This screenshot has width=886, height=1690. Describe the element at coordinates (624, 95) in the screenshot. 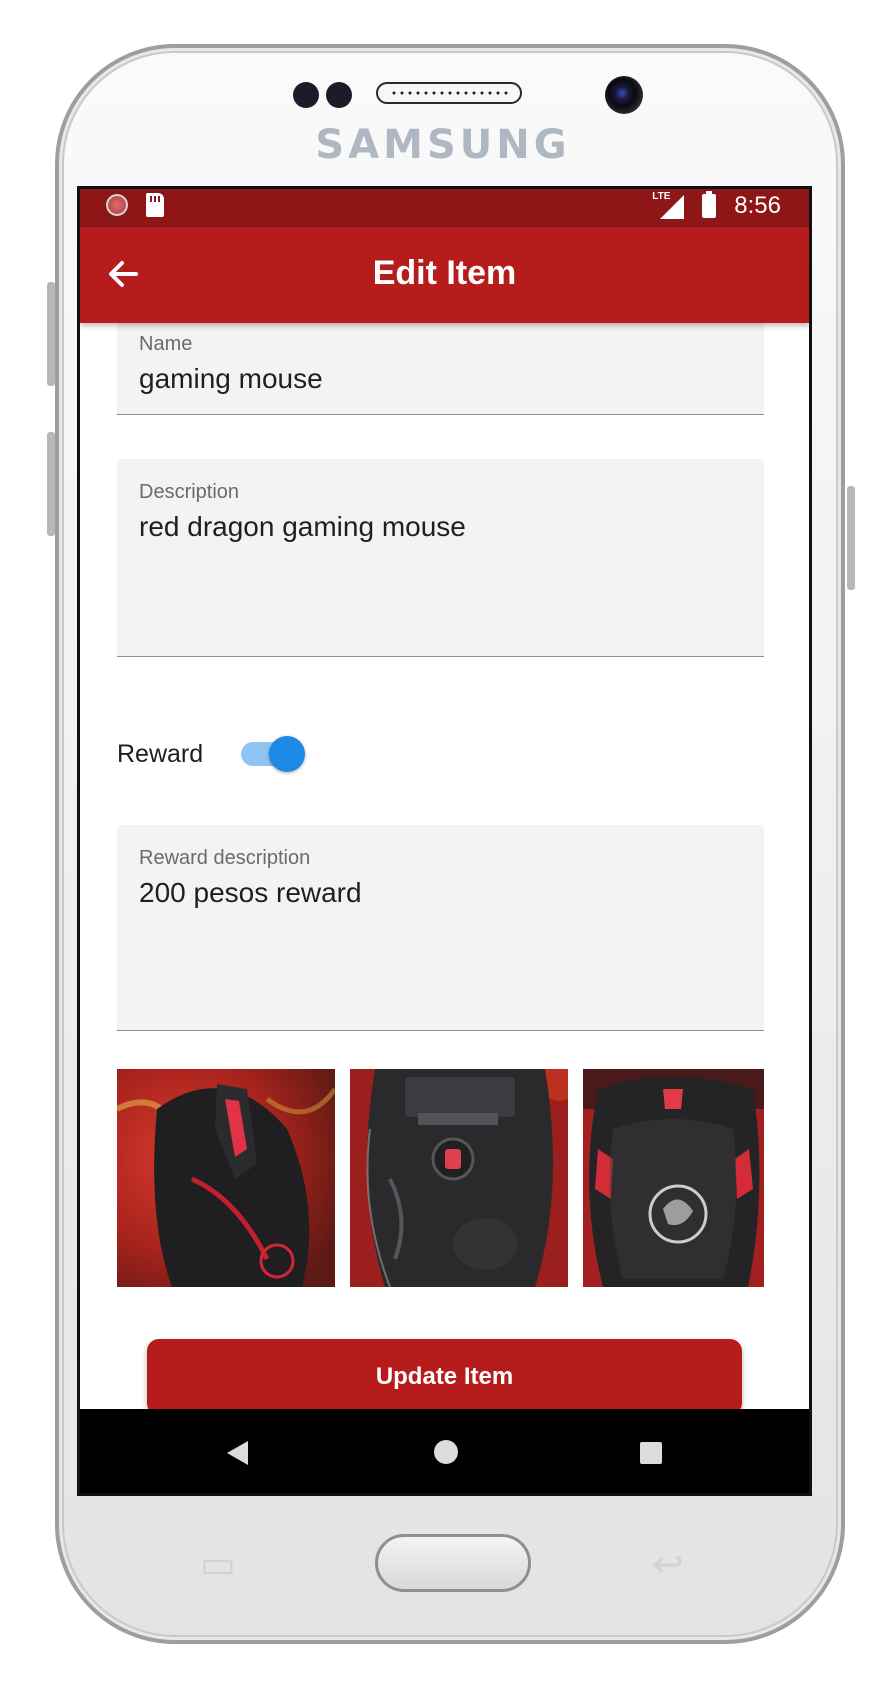

I see `front-camera` at that location.